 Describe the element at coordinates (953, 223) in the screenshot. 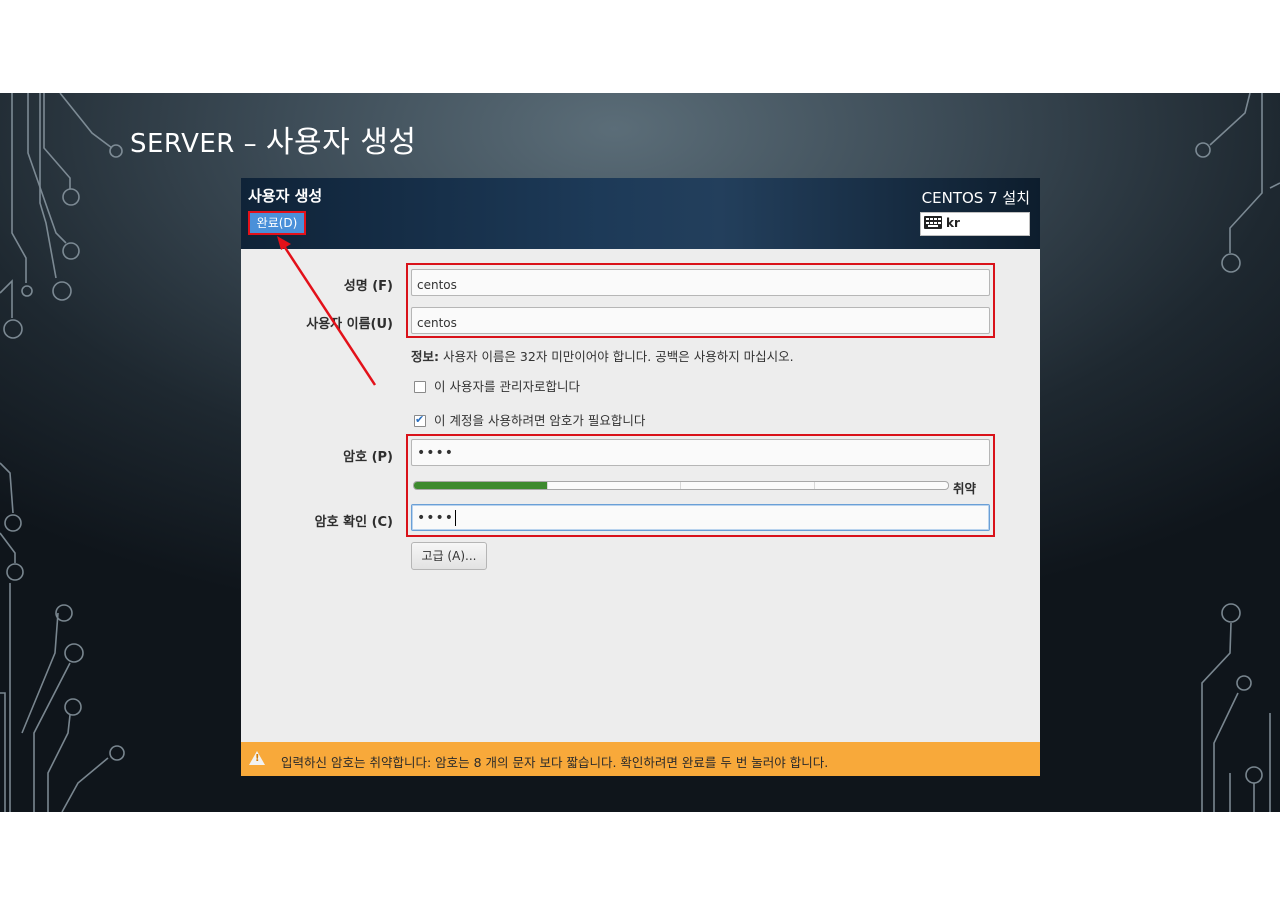

I see `keyboard-layout-label: kr` at that location.